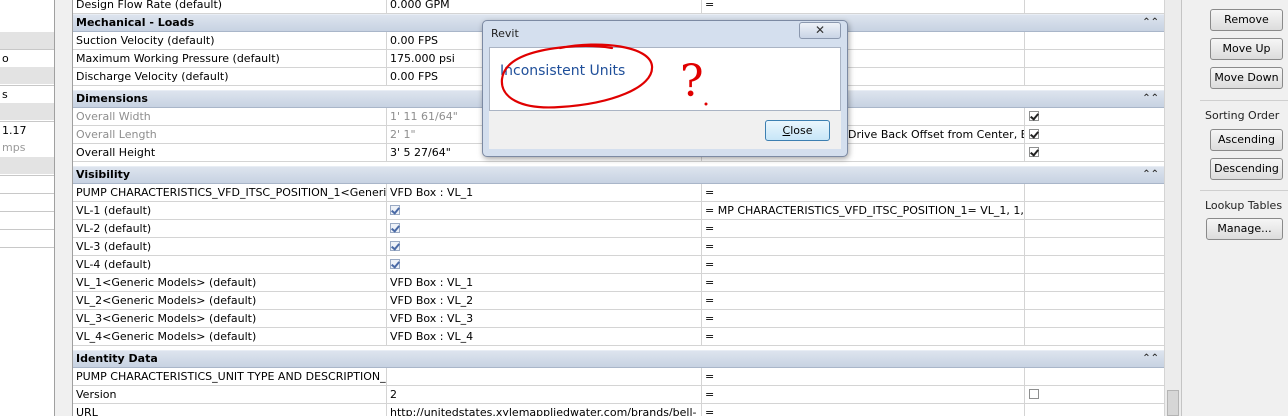  I want to click on param-row: VL-4 (default) =, so click(619, 265).